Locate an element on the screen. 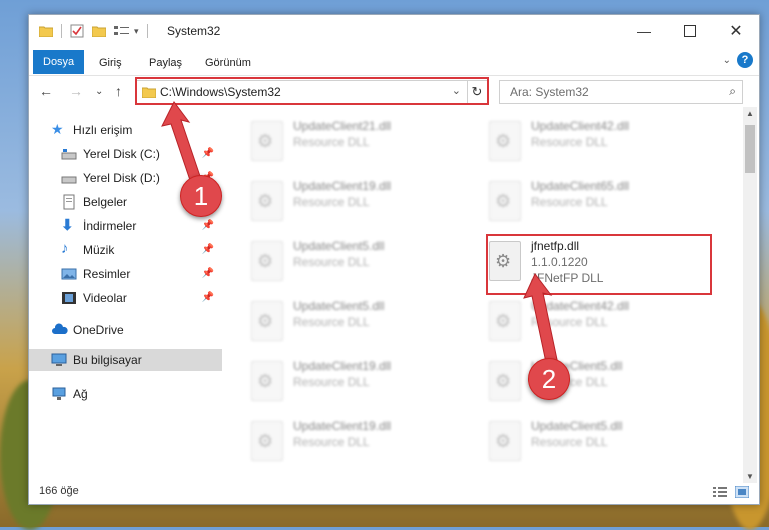  video-icon is located at coordinates (69, 298).